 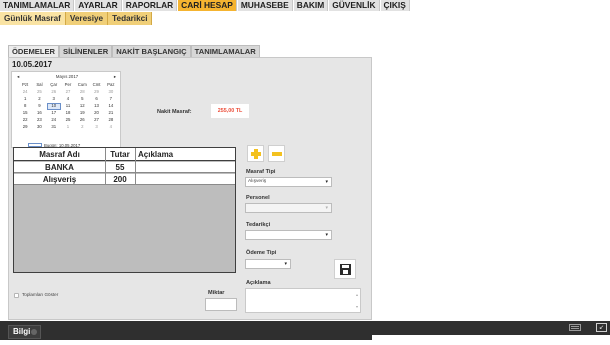 I want to click on calendar-weekday: Çar, so click(x=54, y=84).